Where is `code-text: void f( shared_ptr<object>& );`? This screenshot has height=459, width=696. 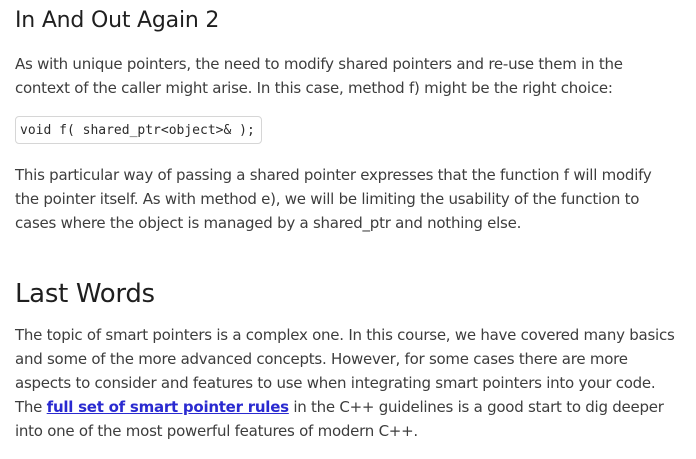 code-text: void f( shared_ptr<object>& ); is located at coordinates (137, 130).